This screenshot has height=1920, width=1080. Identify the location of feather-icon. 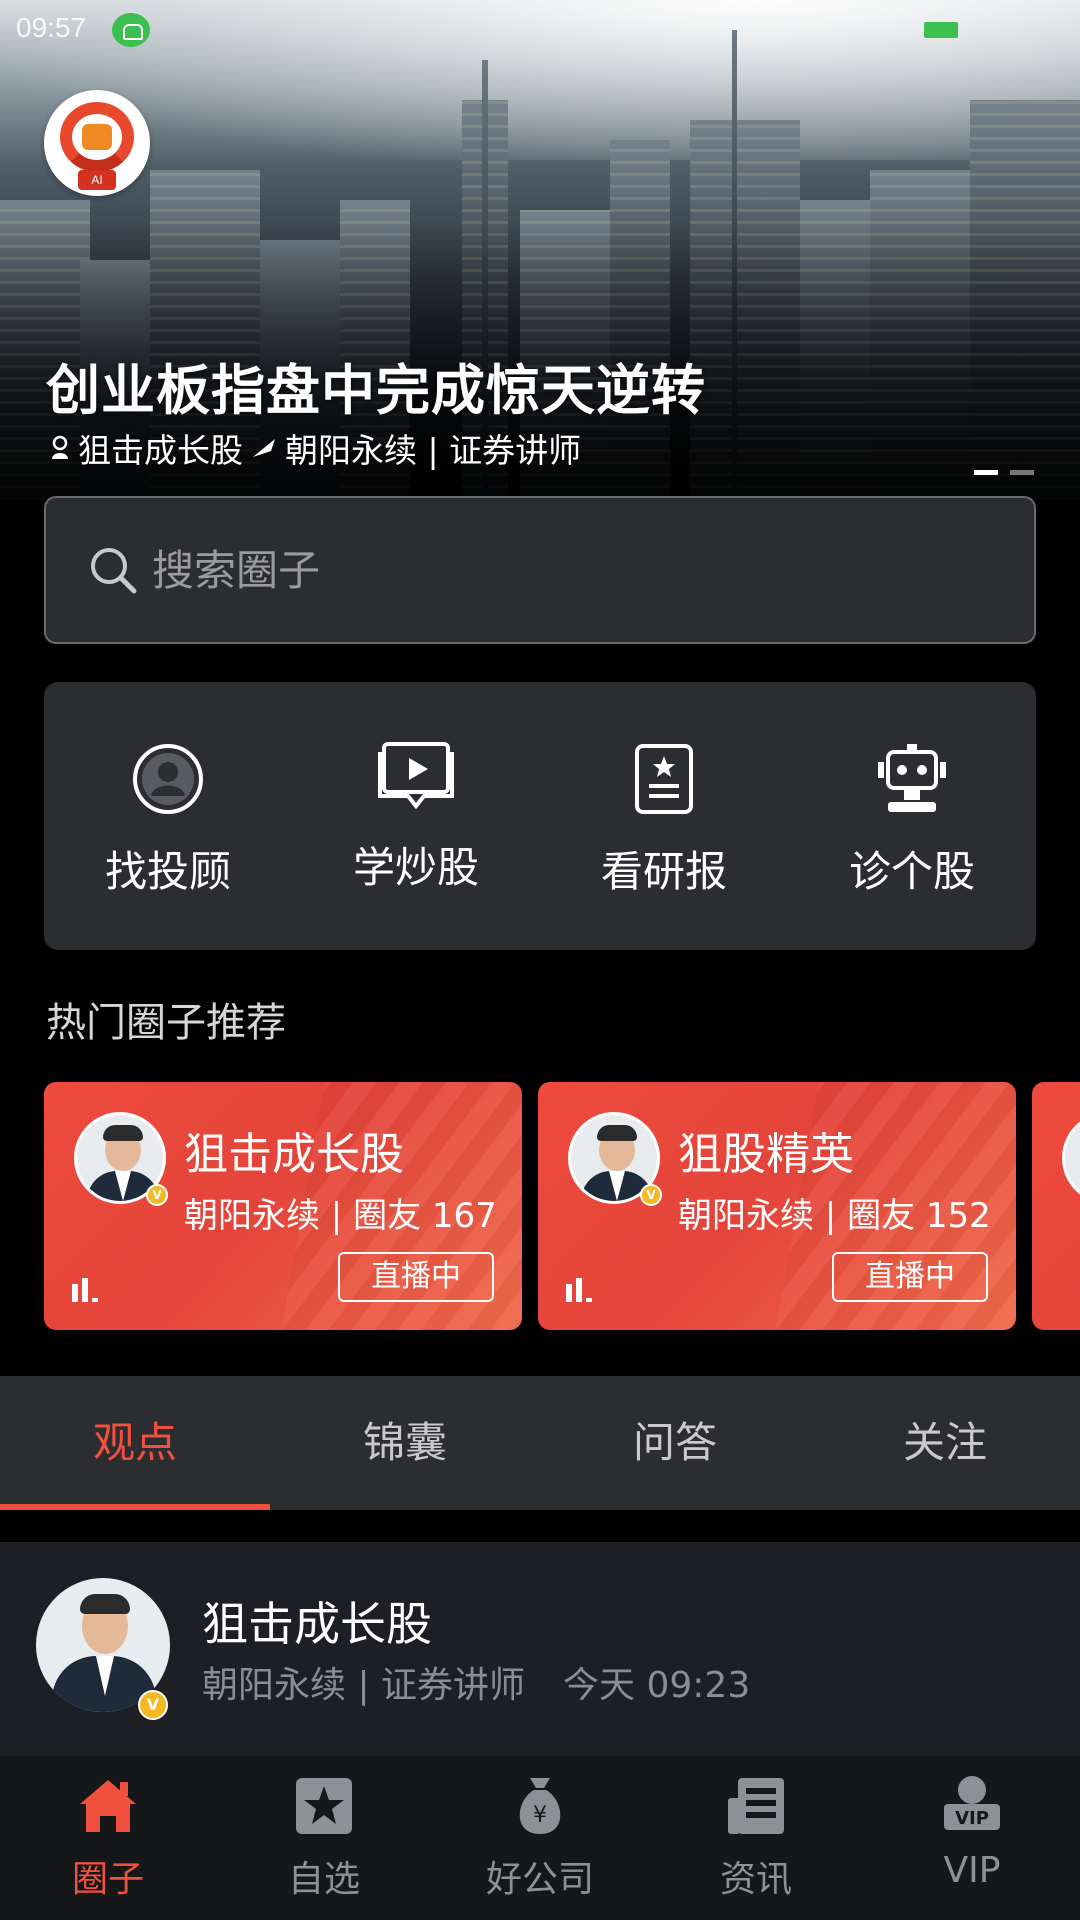
(264, 448).